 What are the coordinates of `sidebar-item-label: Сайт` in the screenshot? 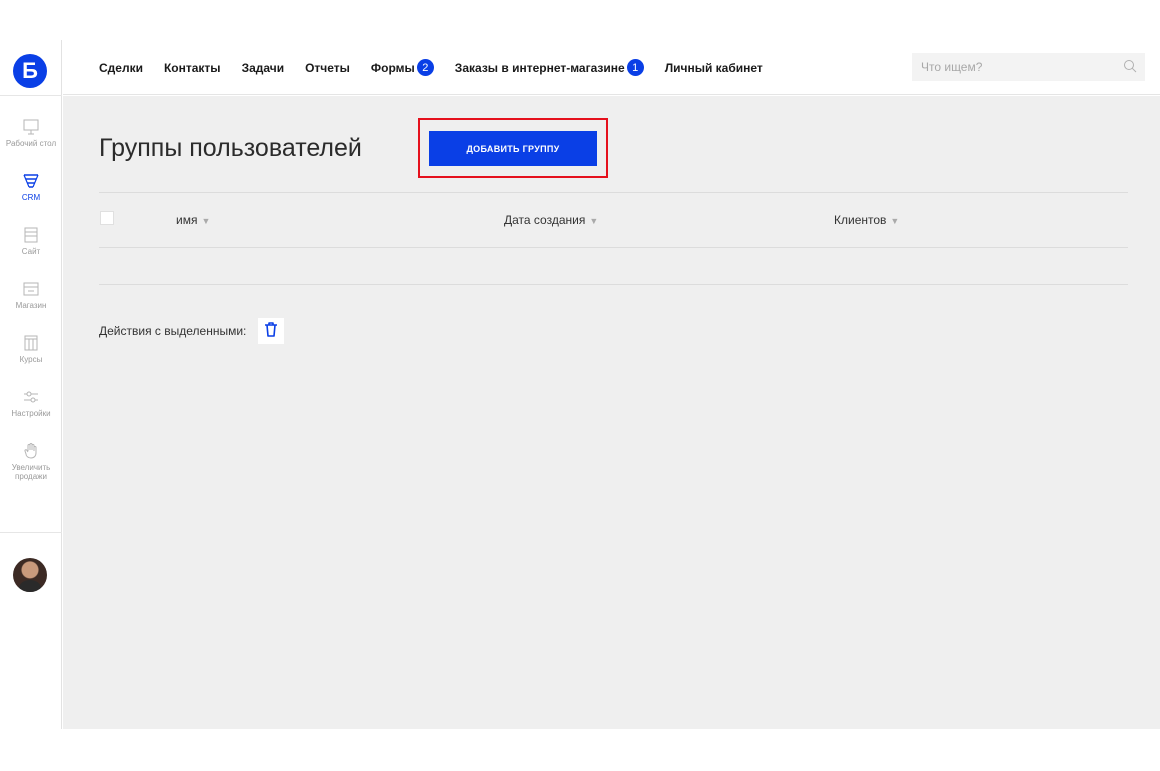 It's located at (31, 251).